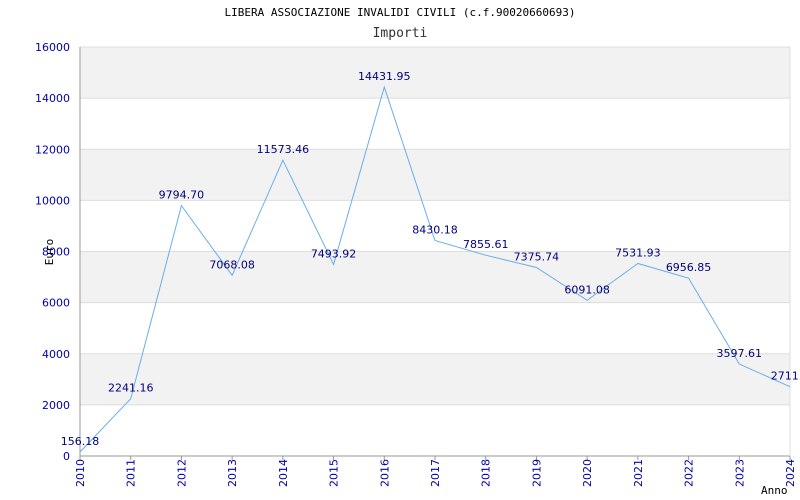 The image size is (800, 500). What do you see at coordinates (638, 252) in the screenshot?
I see `data-label: 7531.93` at bounding box center [638, 252].